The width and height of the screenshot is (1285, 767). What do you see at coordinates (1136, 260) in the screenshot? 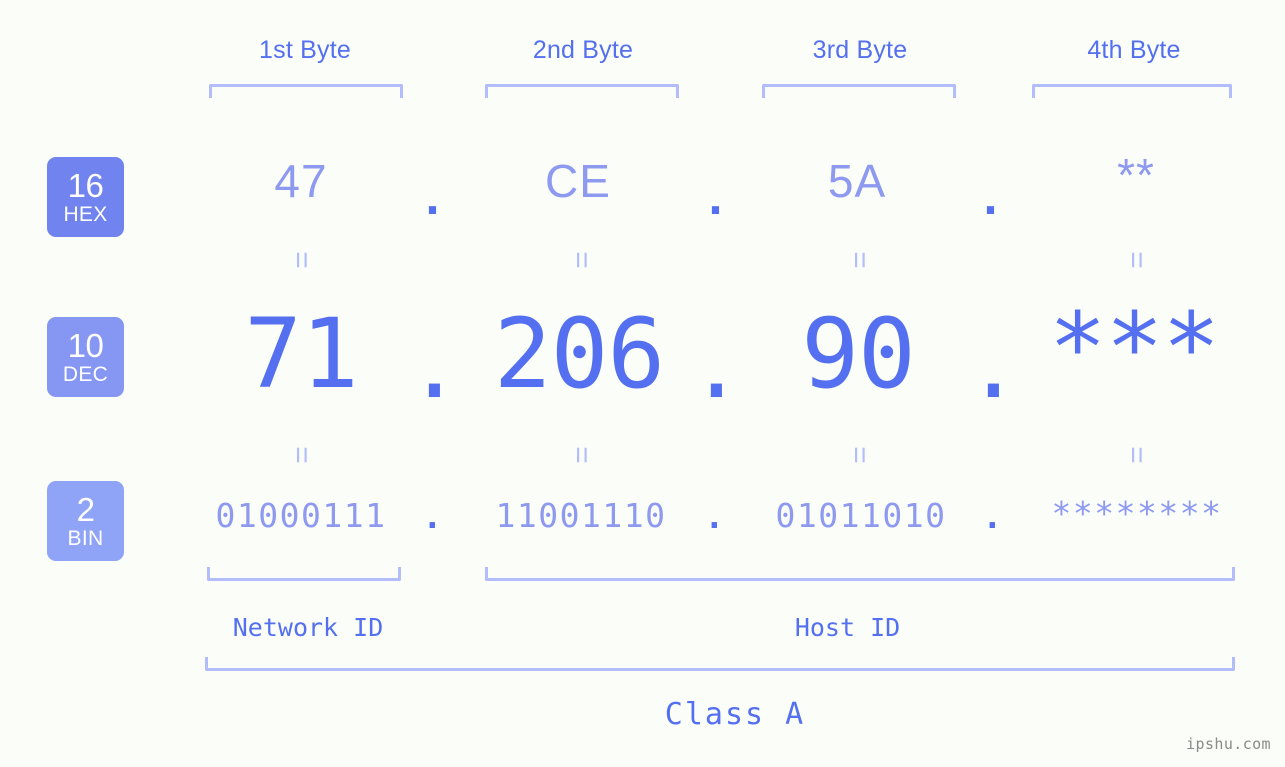
I see `equals-hex-dec-4: =` at bounding box center [1136, 260].